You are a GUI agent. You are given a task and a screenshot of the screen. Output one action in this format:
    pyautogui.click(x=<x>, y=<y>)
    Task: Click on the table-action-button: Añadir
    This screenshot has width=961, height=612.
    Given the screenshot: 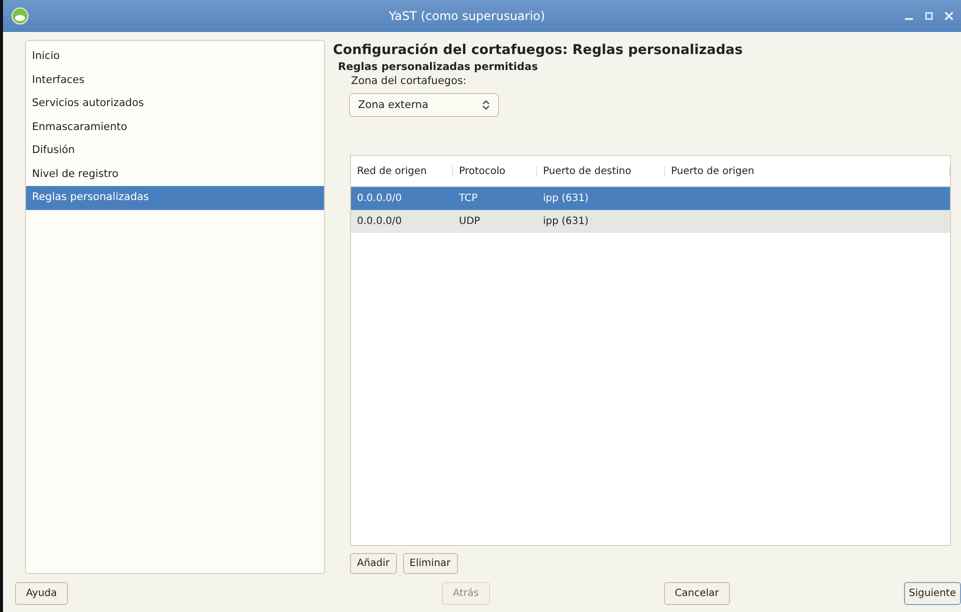 What is the action you would take?
    pyautogui.click(x=373, y=563)
    